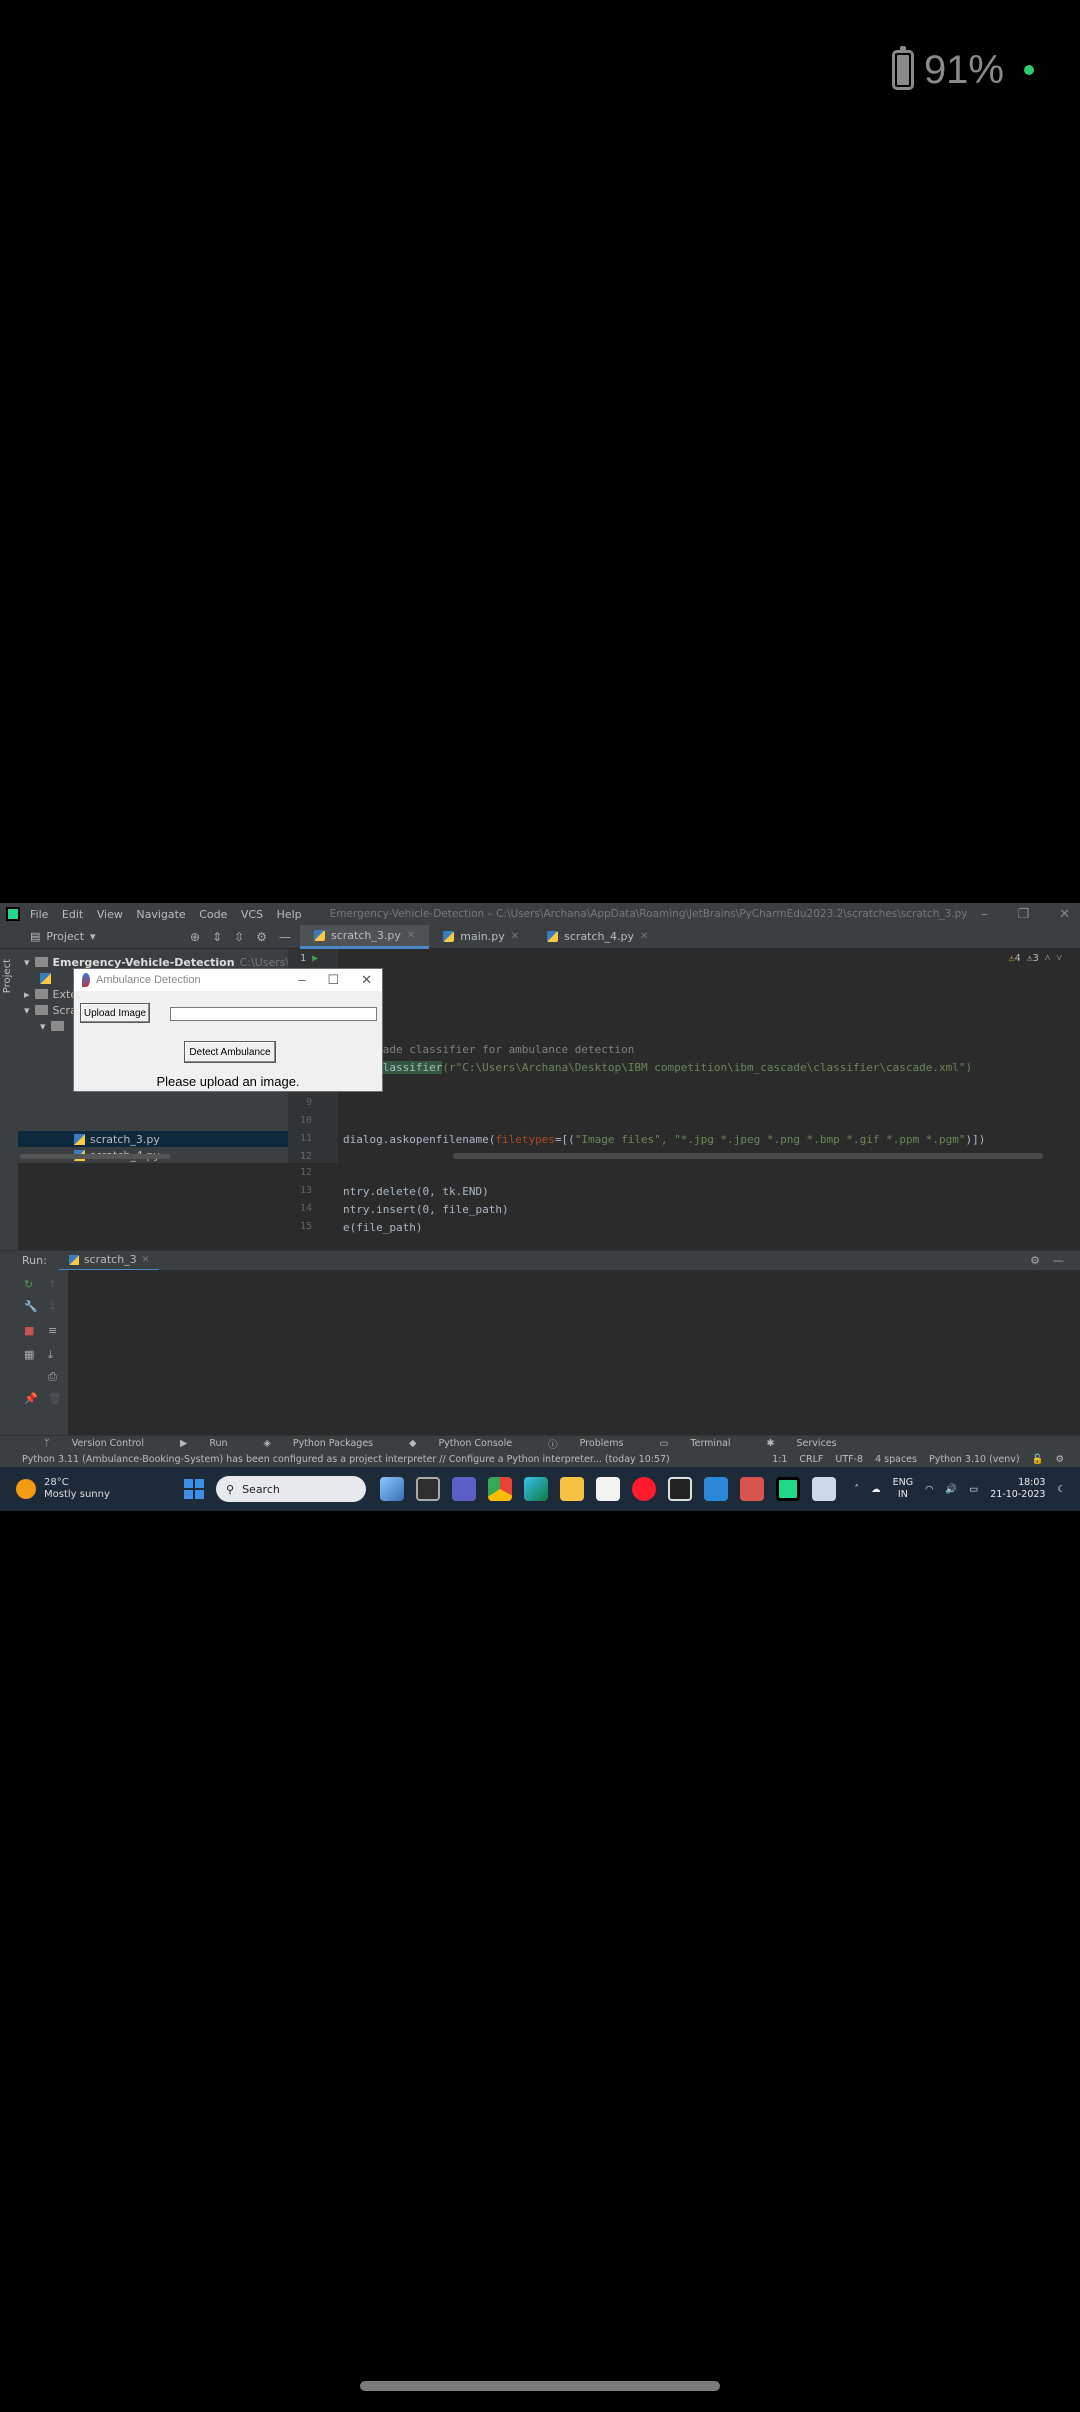 The width and height of the screenshot is (1080, 2412). I want to click on widgets-app-icon, so click(392, 1489).